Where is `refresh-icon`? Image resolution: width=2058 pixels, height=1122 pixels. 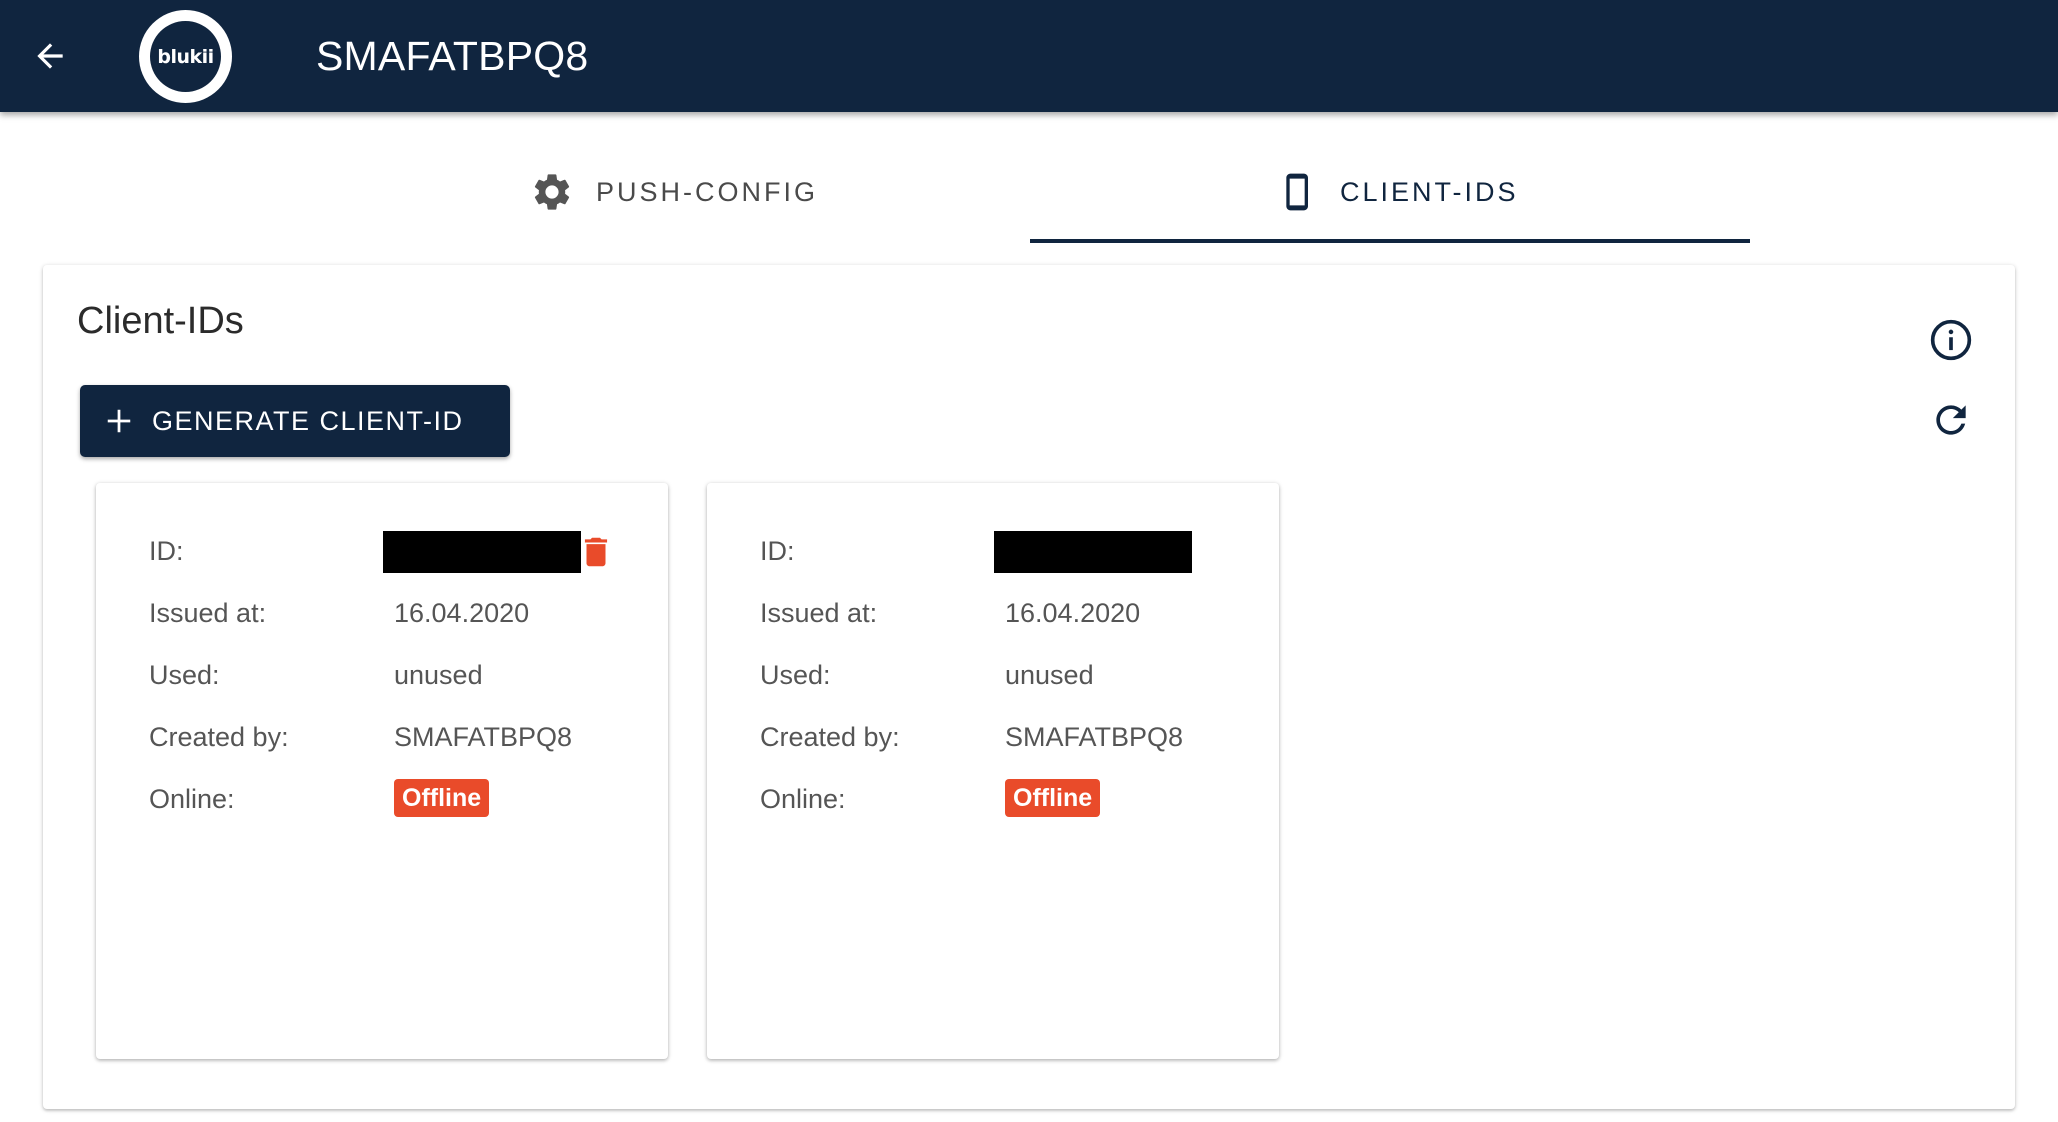 refresh-icon is located at coordinates (1951, 420).